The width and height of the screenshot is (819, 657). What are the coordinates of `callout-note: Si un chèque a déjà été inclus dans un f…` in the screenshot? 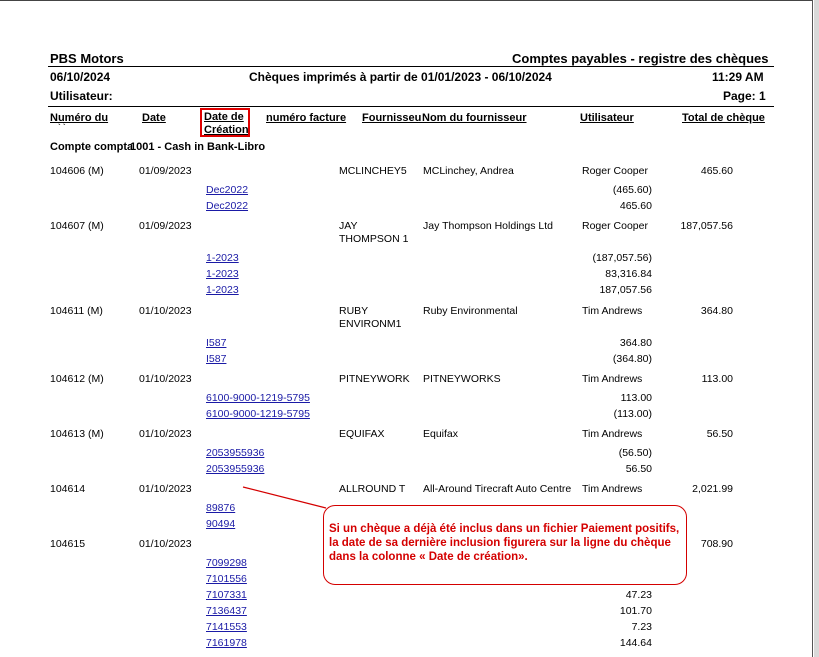 It's located at (505, 545).